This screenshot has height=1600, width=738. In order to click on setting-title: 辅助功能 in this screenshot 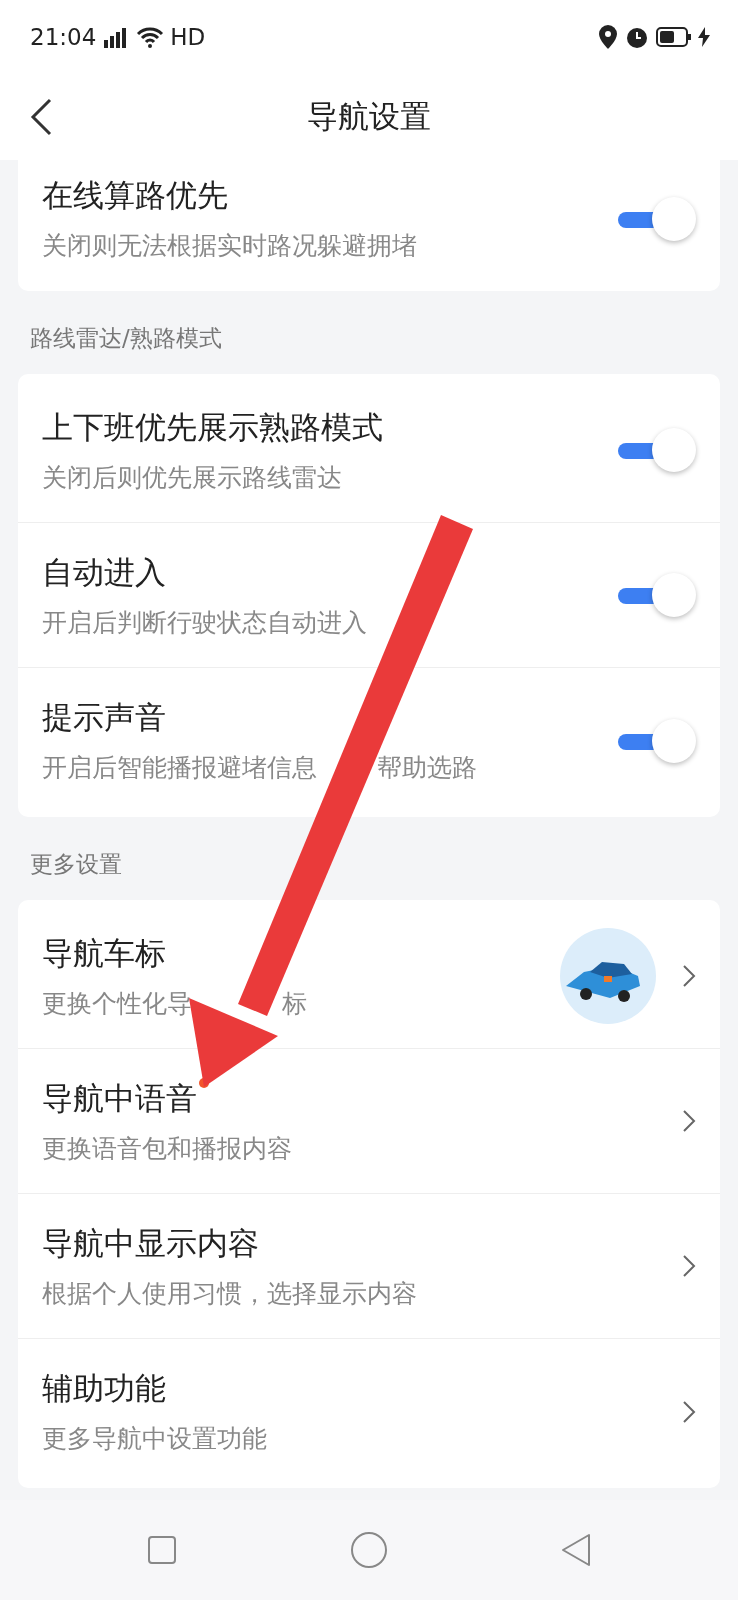, I will do `click(104, 1388)`.